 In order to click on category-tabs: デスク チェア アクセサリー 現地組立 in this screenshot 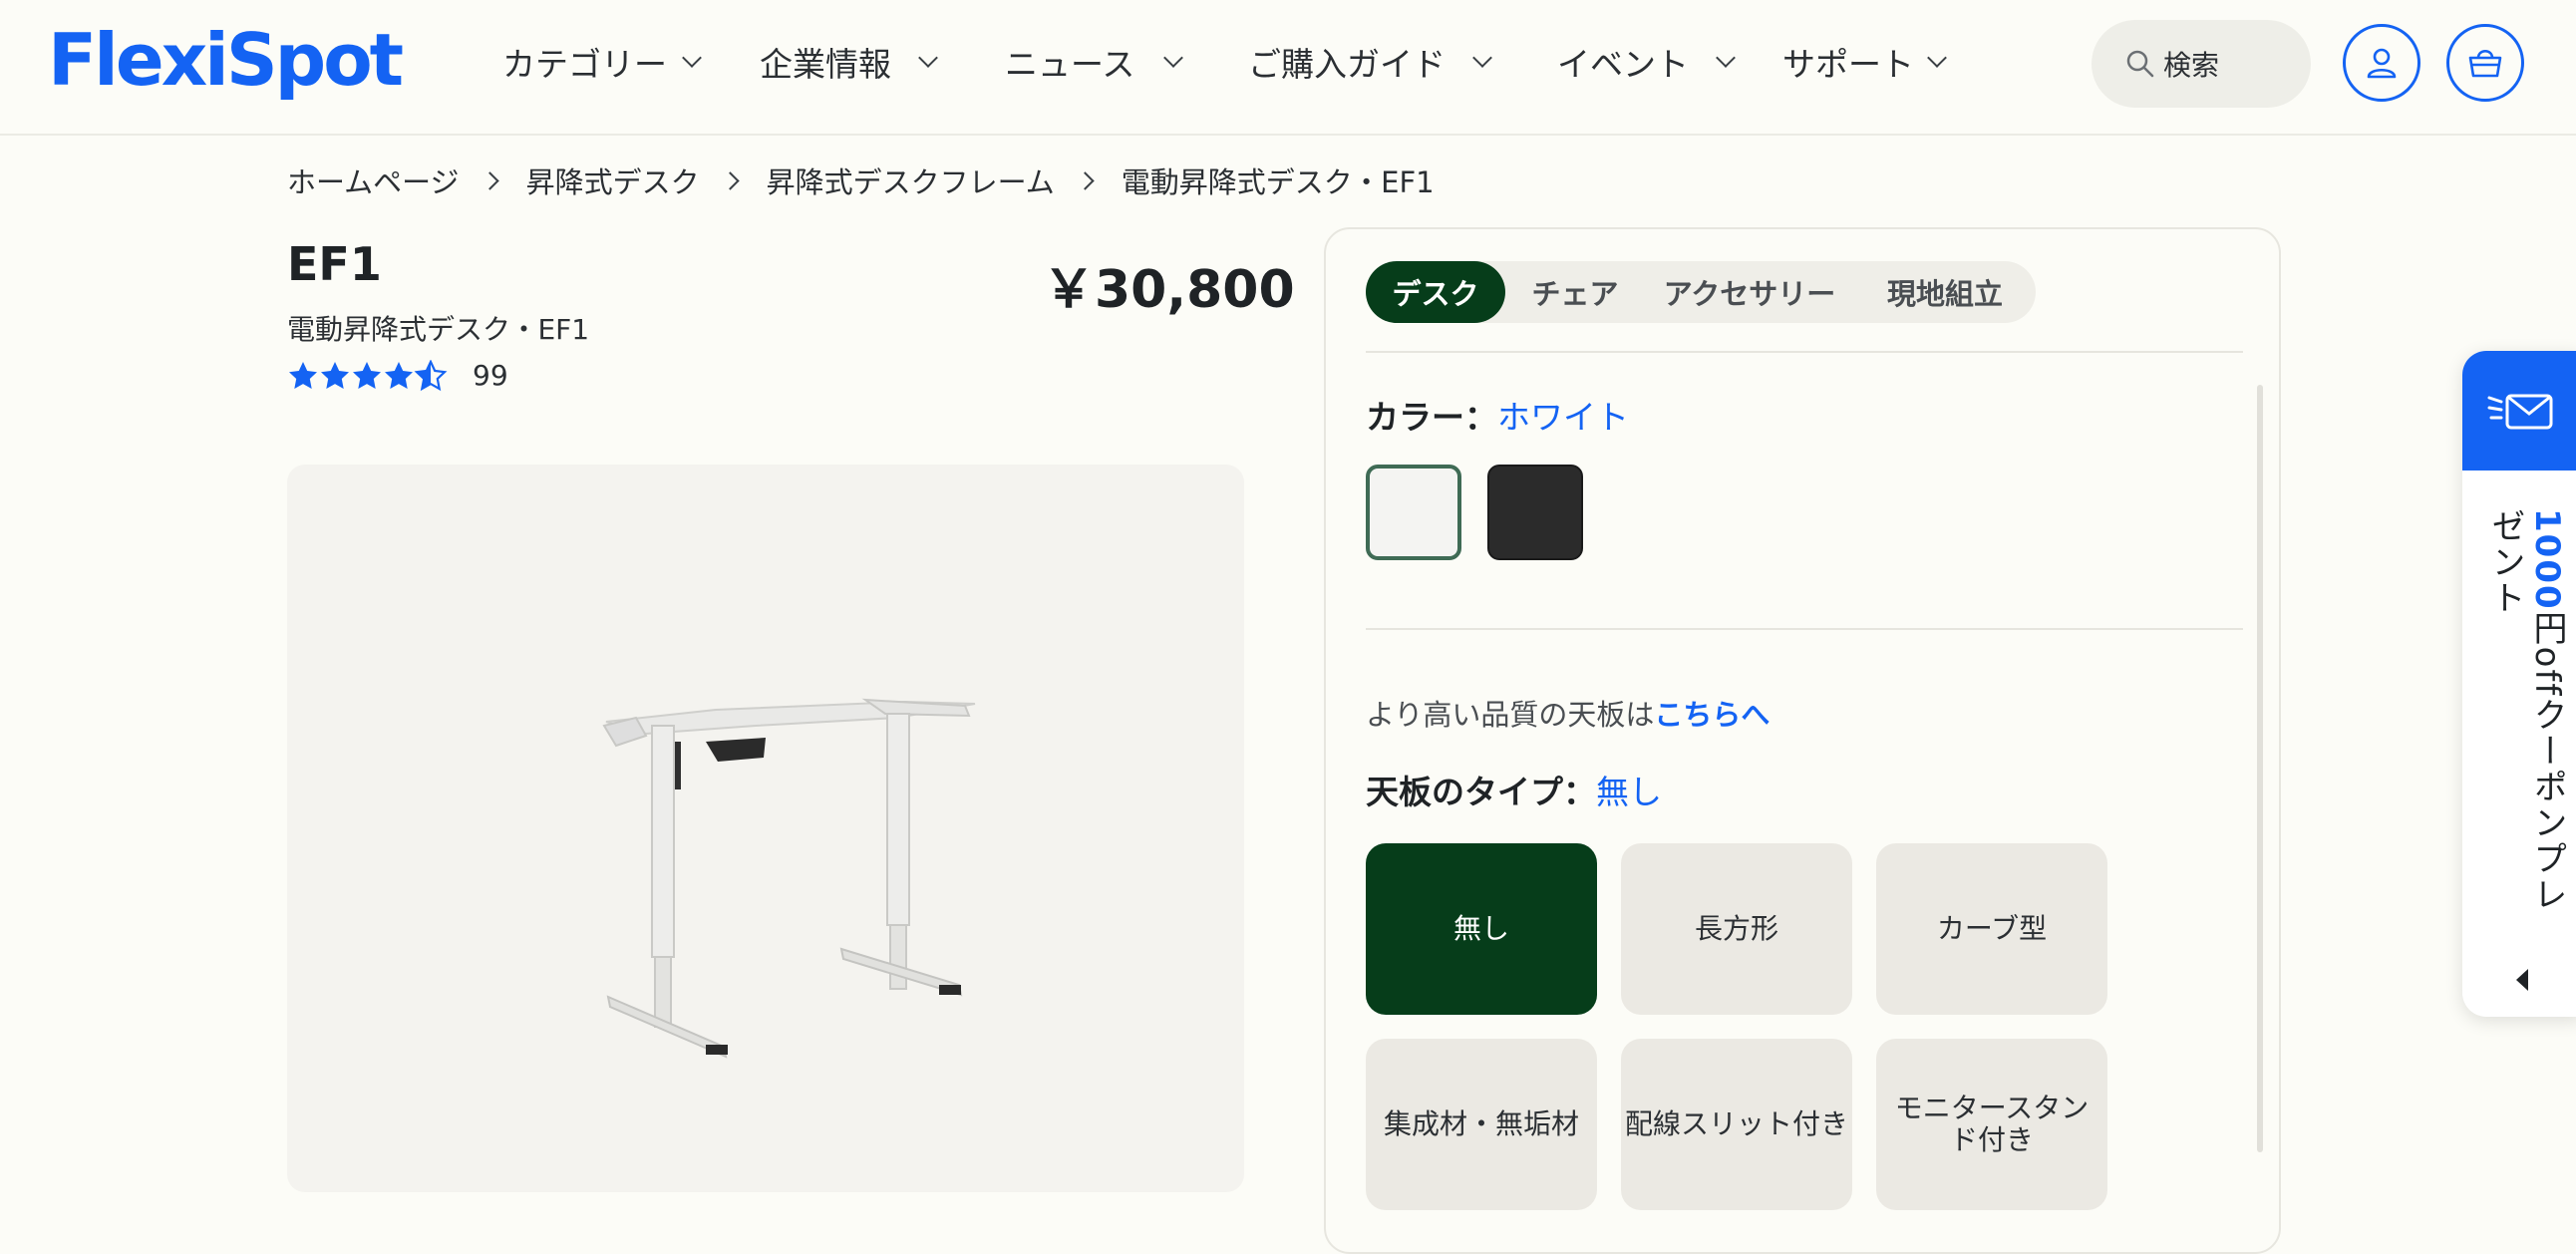, I will do `click(1701, 292)`.